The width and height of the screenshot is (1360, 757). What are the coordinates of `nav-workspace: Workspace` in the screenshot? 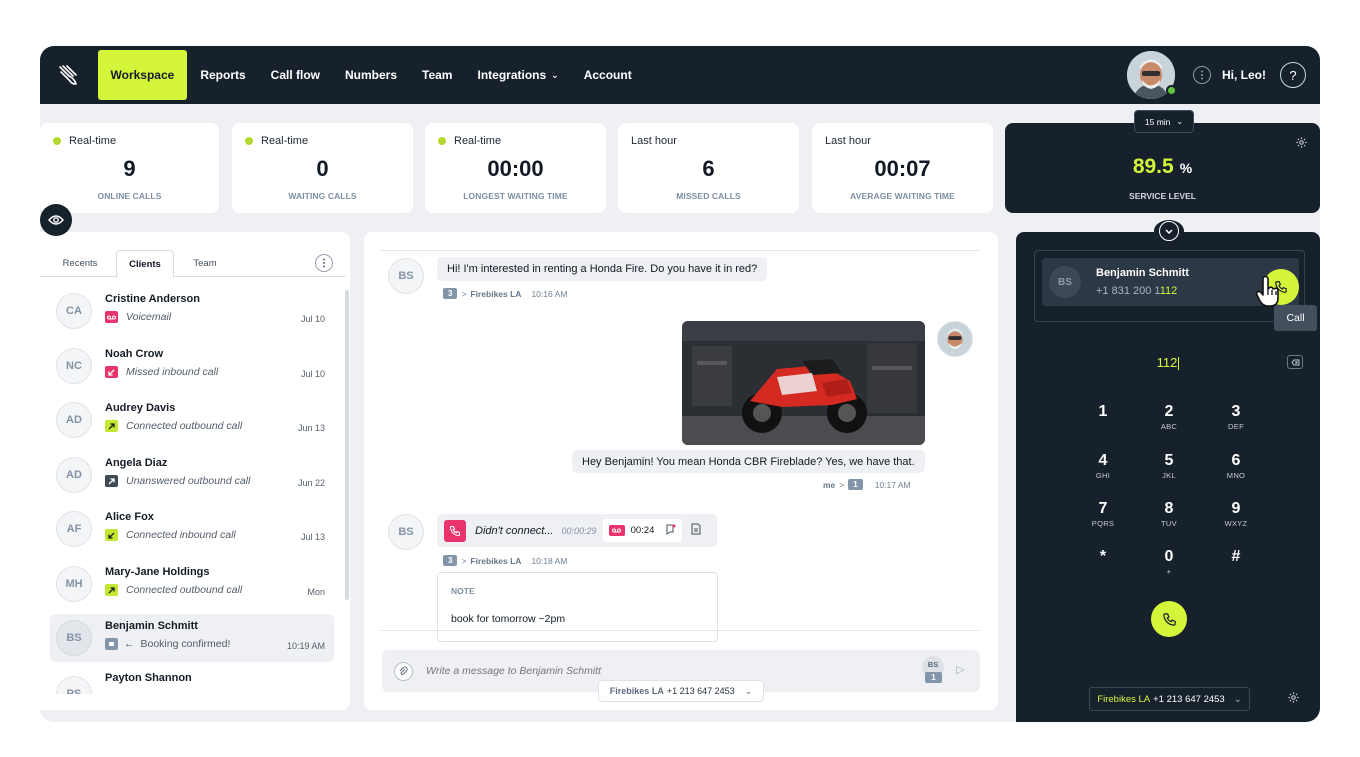 It's located at (142, 75).